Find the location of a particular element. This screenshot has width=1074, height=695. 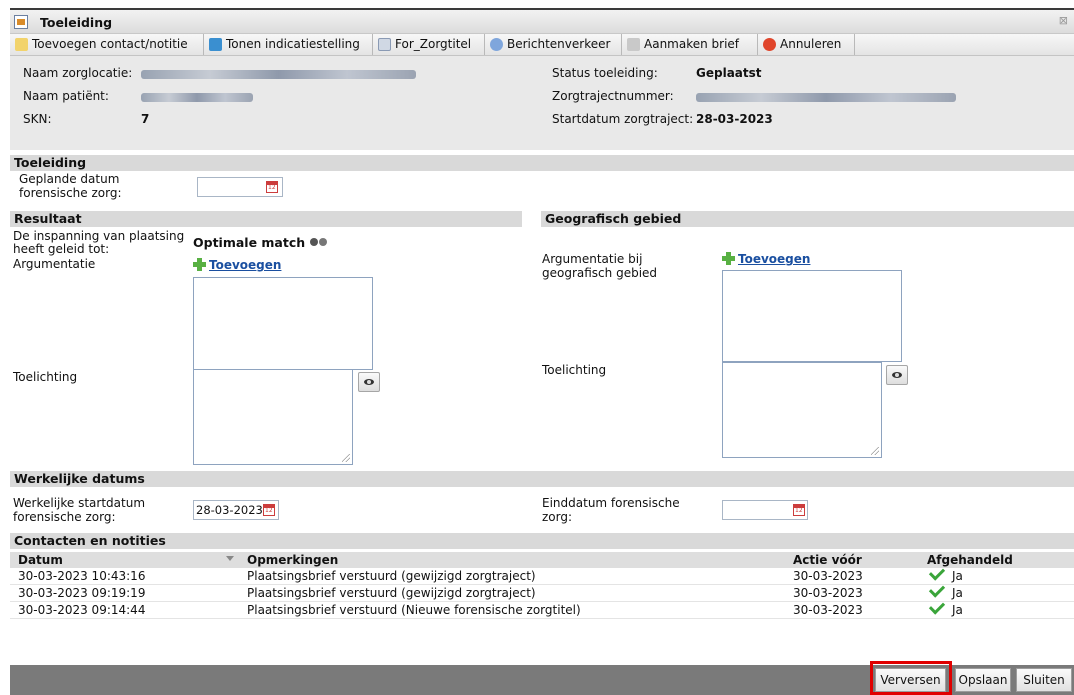

start-label-line2: forensische zorg: is located at coordinates (64, 517).